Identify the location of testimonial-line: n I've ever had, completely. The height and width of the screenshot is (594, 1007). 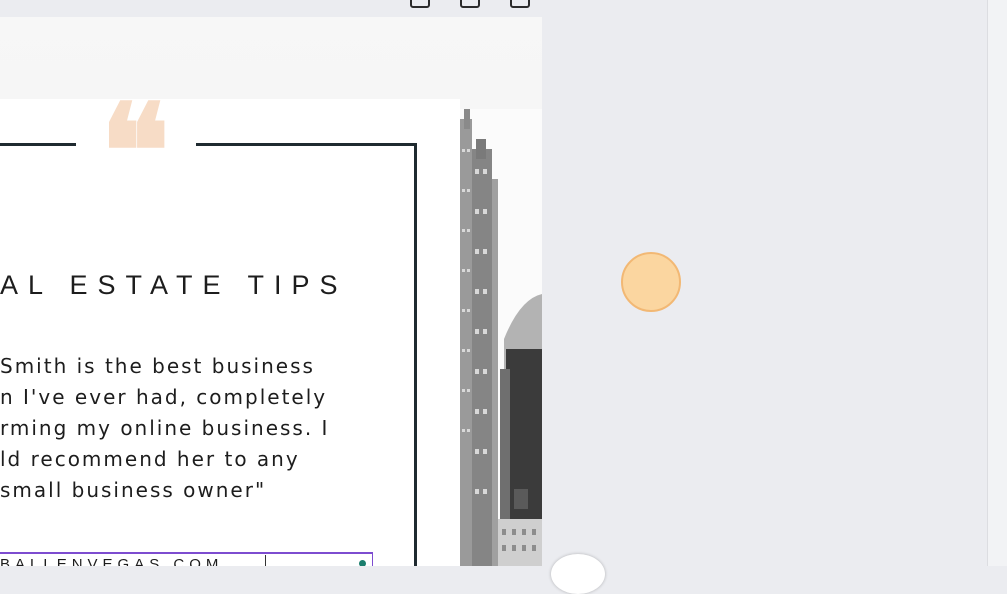
(164, 397).